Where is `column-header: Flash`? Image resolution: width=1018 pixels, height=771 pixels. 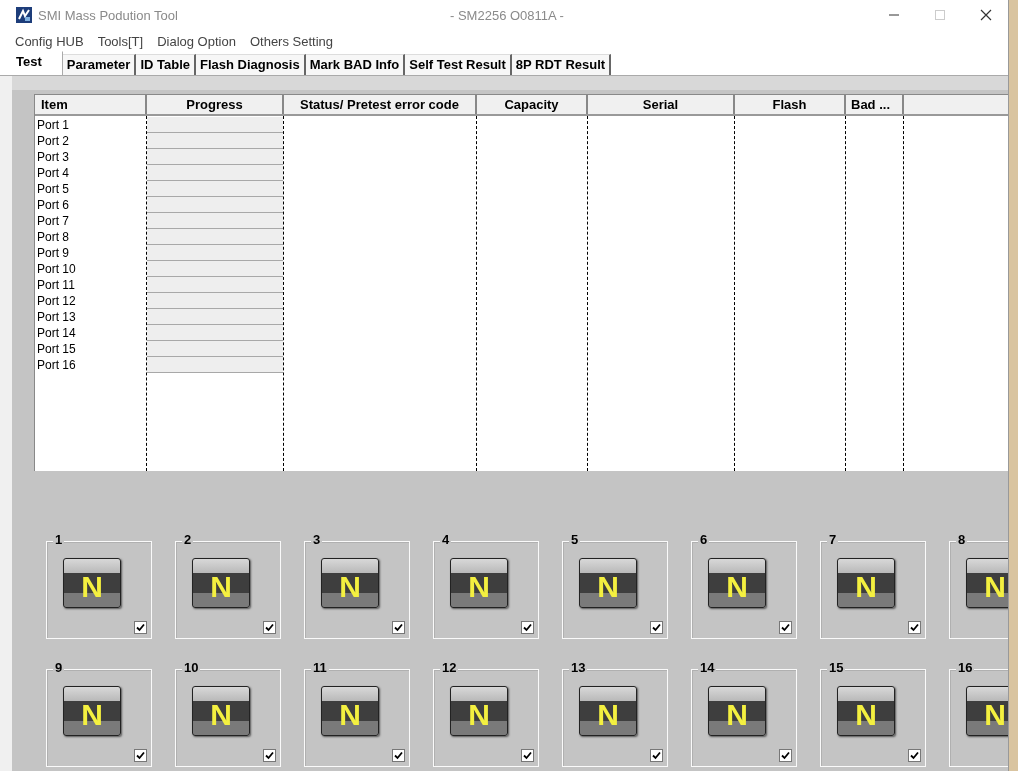 column-header: Flash is located at coordinates (790, 104).